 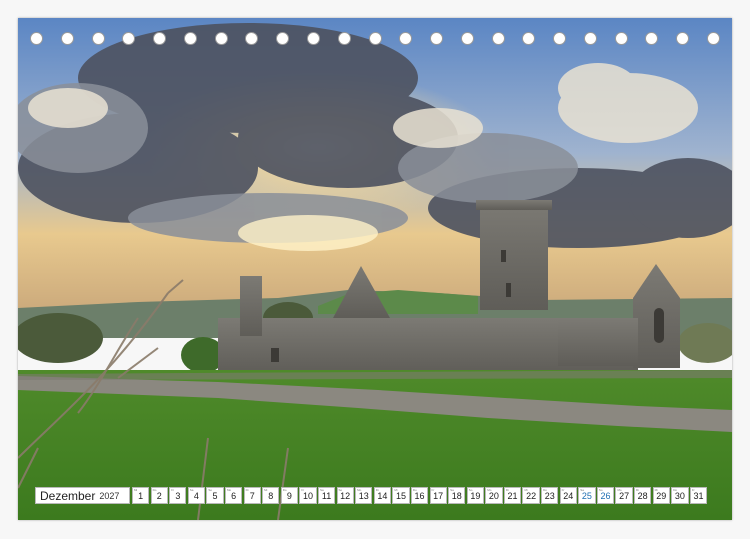 I want to click on day-cell: Mi 29, so click(x=661, y=495).